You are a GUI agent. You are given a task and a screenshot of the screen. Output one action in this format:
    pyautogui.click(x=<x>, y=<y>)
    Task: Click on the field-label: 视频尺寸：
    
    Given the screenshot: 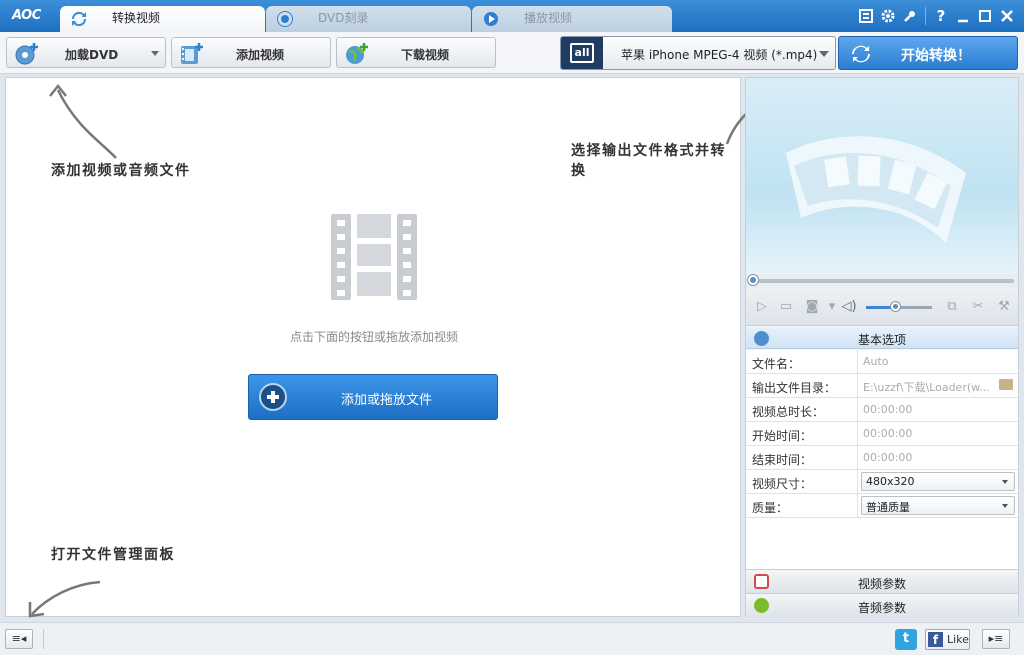 What is the action you would take?
    pyautogui.click(x=782, y=484)
    